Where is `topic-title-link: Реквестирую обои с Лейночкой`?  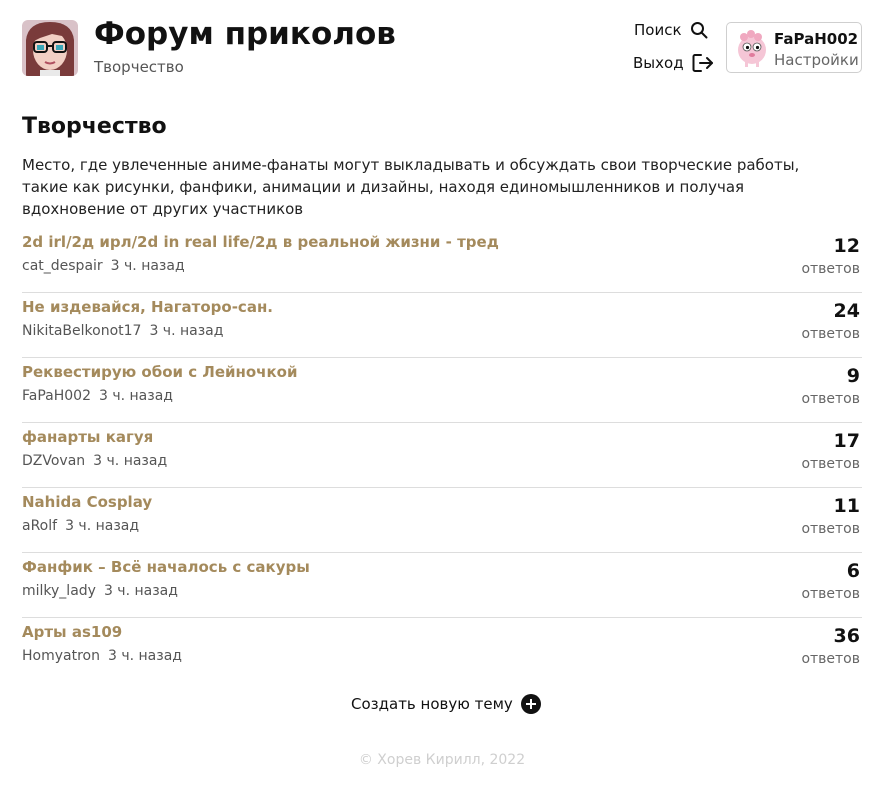 topic-title-link: Реквестирую обои с Лейночкой is located at coordinates (159, 372).